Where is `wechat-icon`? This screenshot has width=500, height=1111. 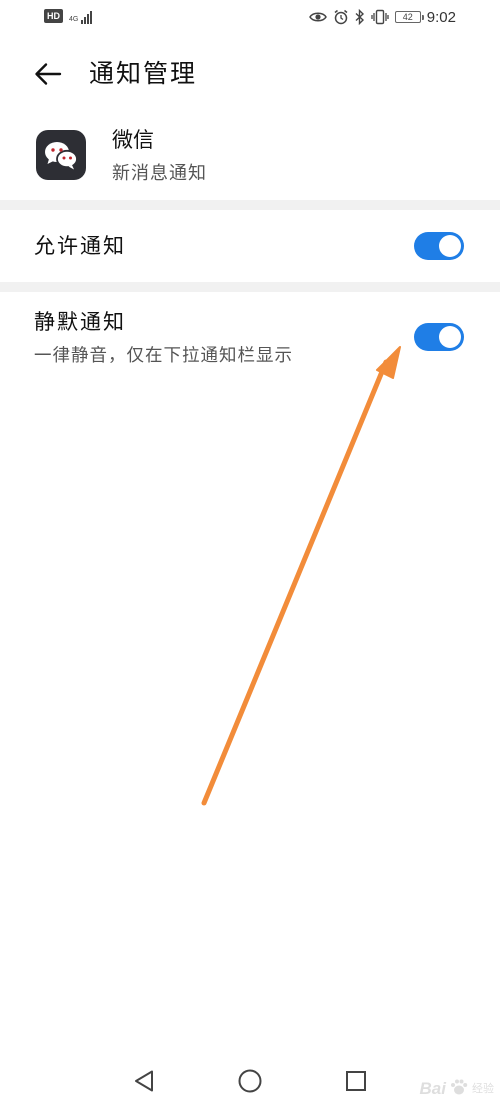 wechat-icon is located at coordinates (61, 155).